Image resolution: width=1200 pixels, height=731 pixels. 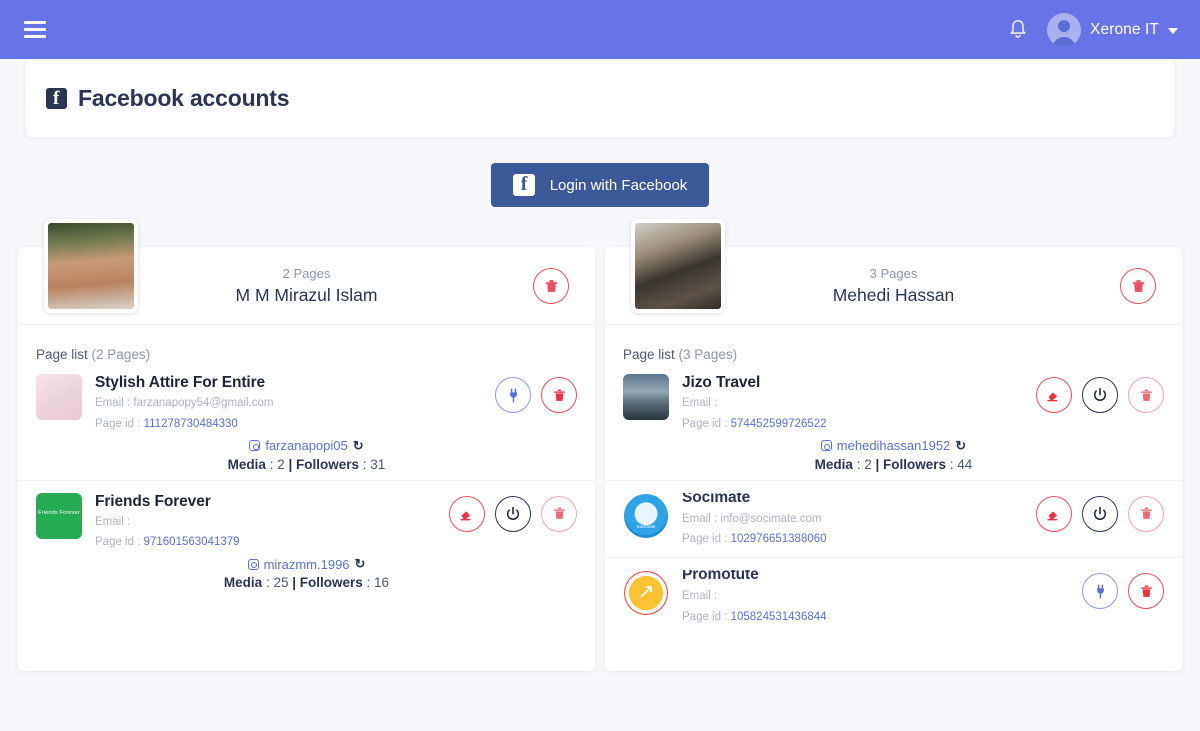 What do you see at coordinates (190, 423) in the screenshot?
I see `page-id-value: 111278730484330` at bounding box center [190, 423].